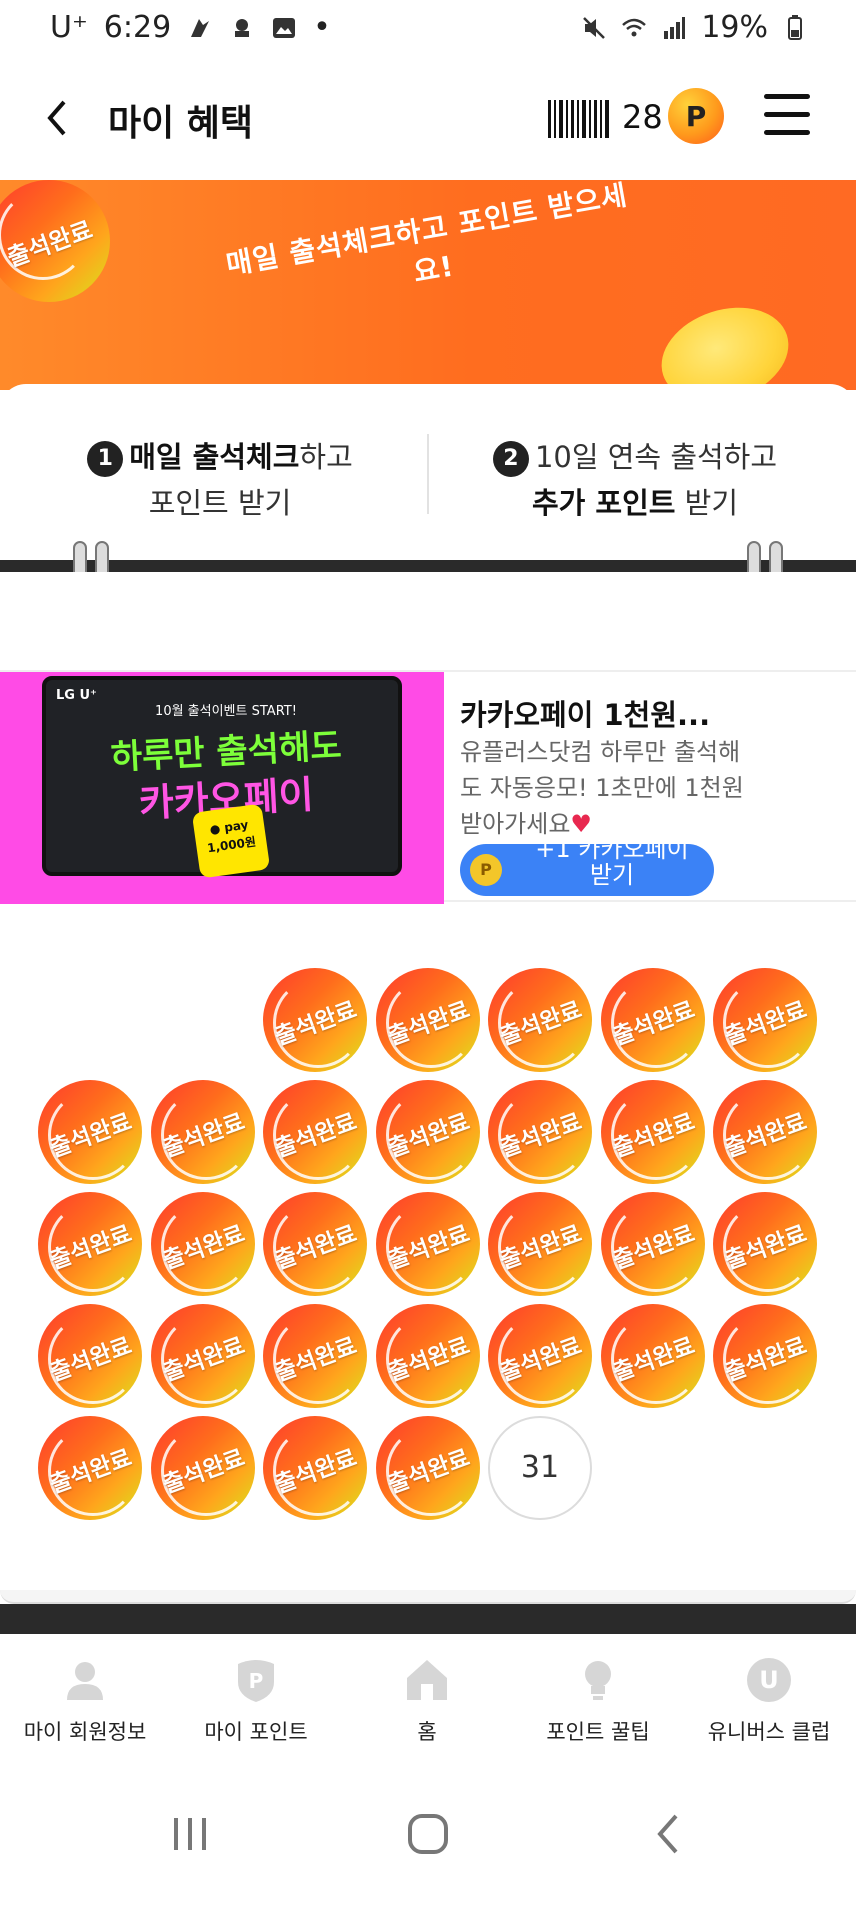  Describe the element at coordinates (229, 827) in the screenshot. I see `pay-label: ● pay` at that location.